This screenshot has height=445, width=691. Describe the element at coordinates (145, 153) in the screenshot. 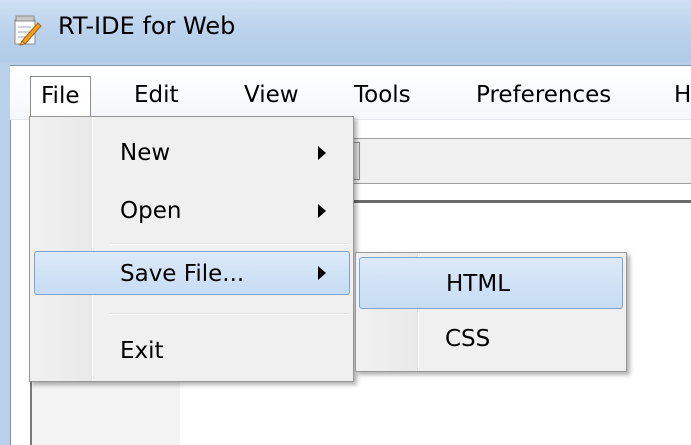

I see `file-menu-item-label: New` at that location.